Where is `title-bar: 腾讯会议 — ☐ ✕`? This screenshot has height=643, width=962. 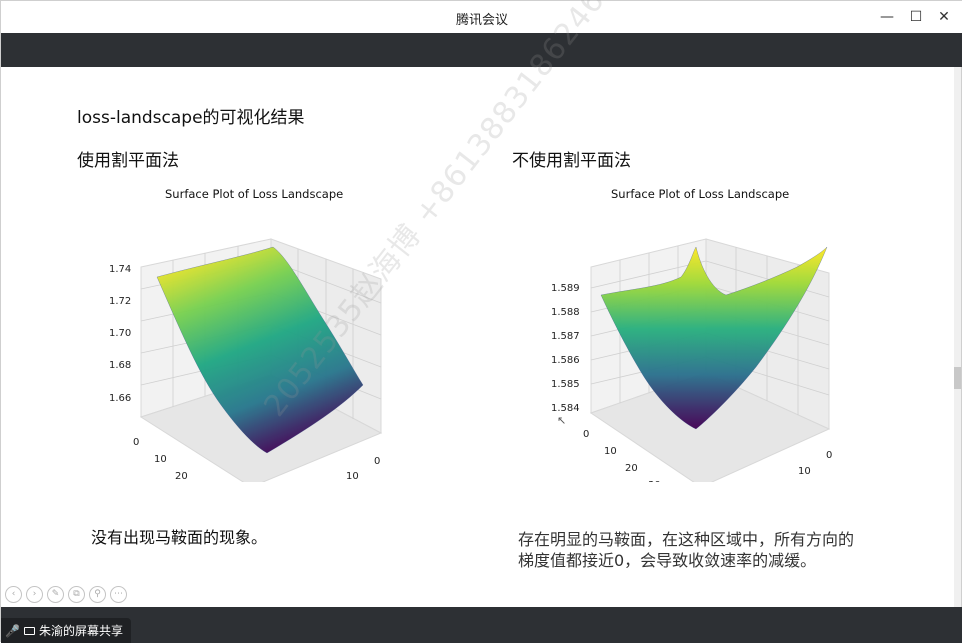 title-bar: 腾讯会议 — ☐ ✕ is located at coordinates (481, 17).